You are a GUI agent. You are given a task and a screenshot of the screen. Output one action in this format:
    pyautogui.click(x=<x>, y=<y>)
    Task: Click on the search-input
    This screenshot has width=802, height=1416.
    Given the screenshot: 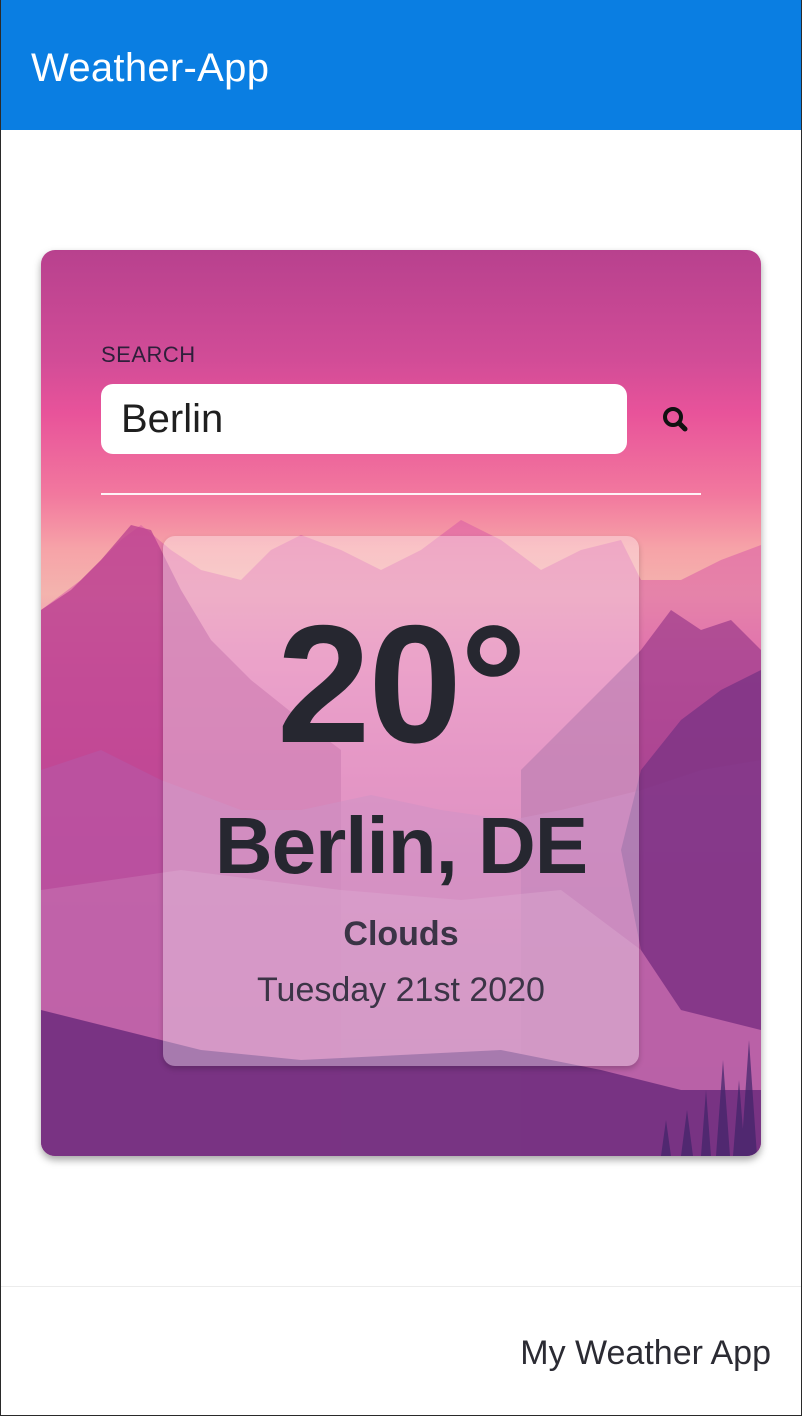 What is the action you would take?
    pyautogui.click(x=364, y=419)
    